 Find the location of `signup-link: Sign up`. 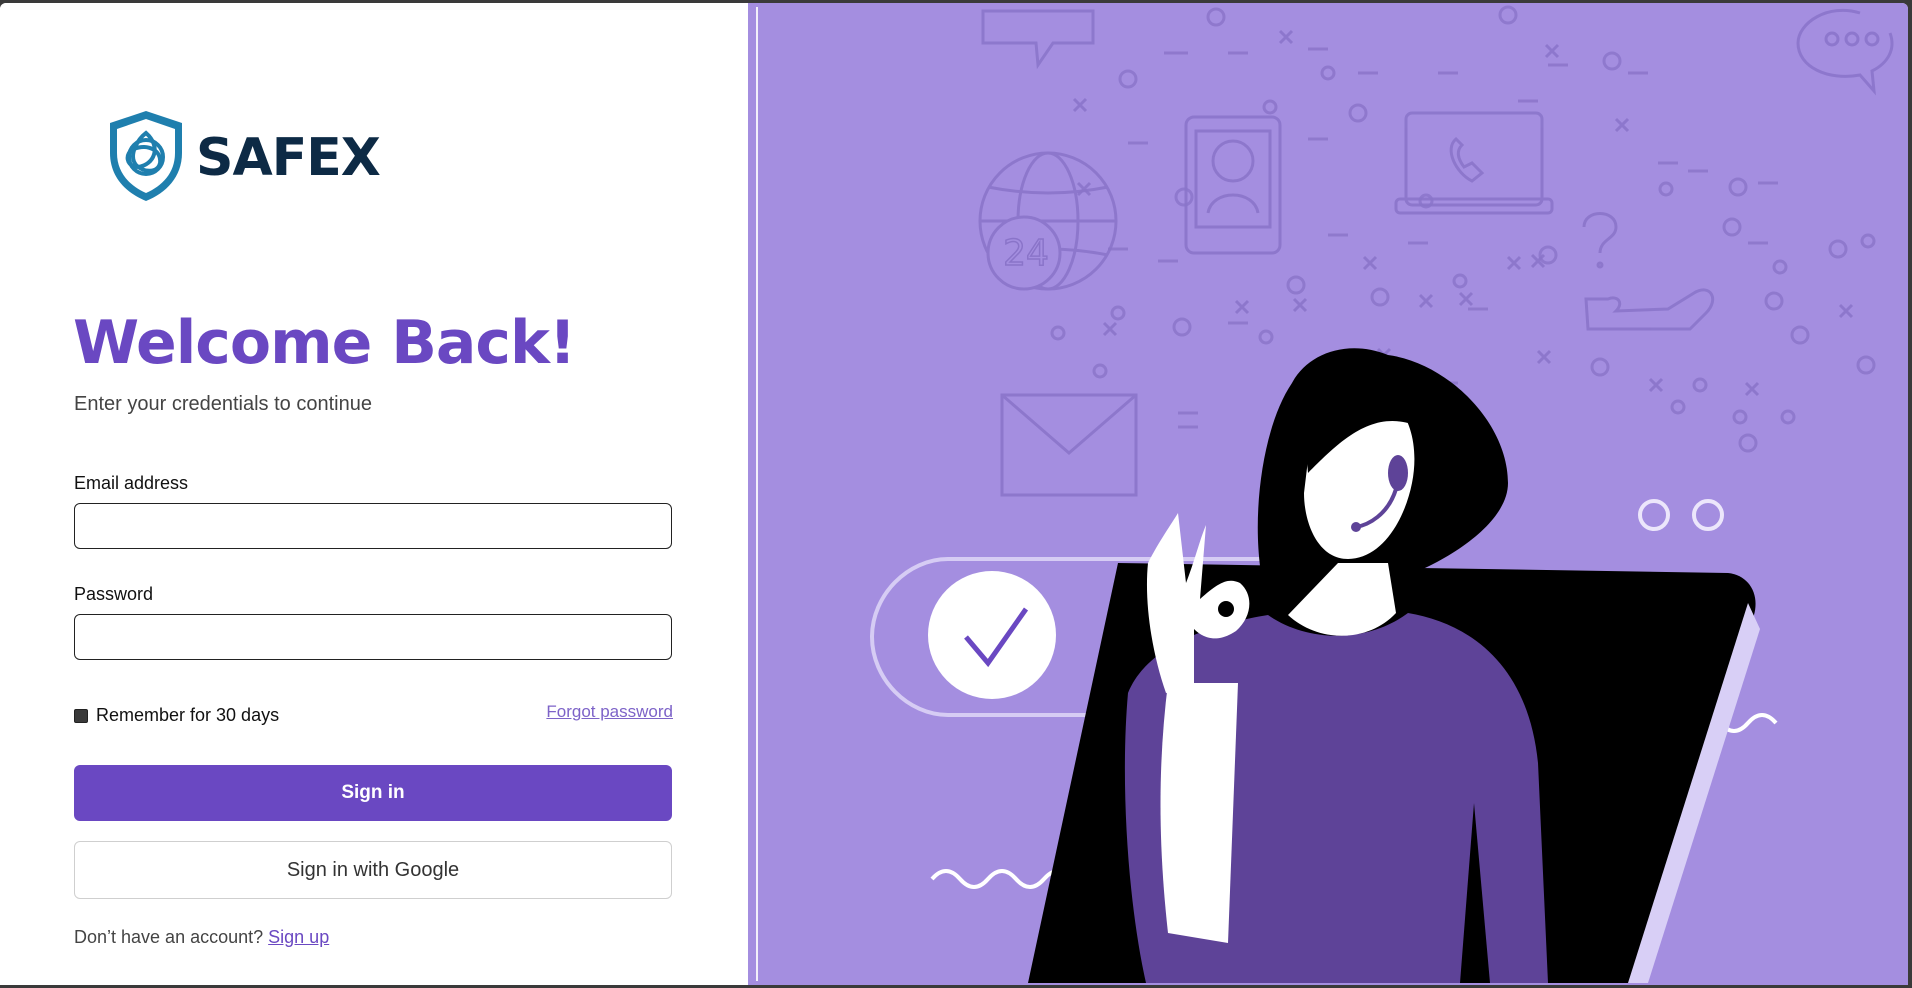

signup-link: Sign up is located at coordinates (298, 937).